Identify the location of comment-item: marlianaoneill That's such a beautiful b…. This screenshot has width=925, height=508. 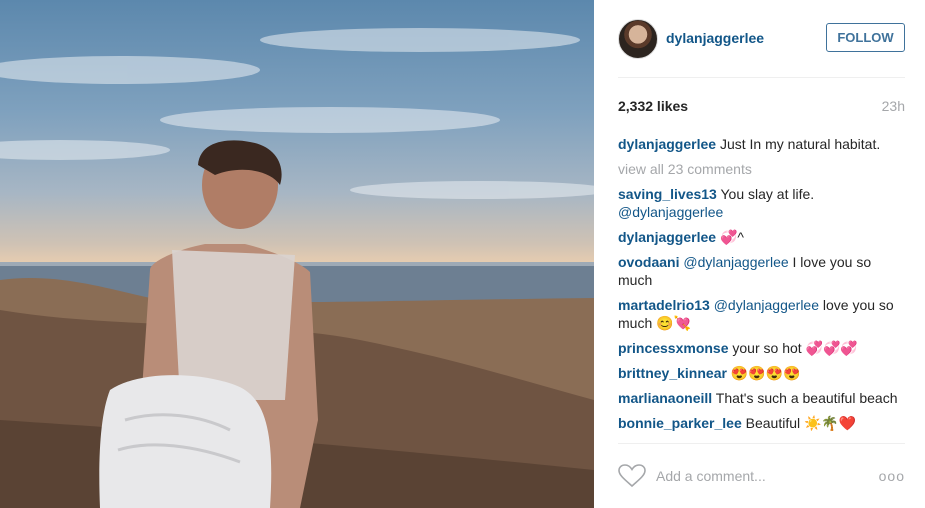
(761, 398).